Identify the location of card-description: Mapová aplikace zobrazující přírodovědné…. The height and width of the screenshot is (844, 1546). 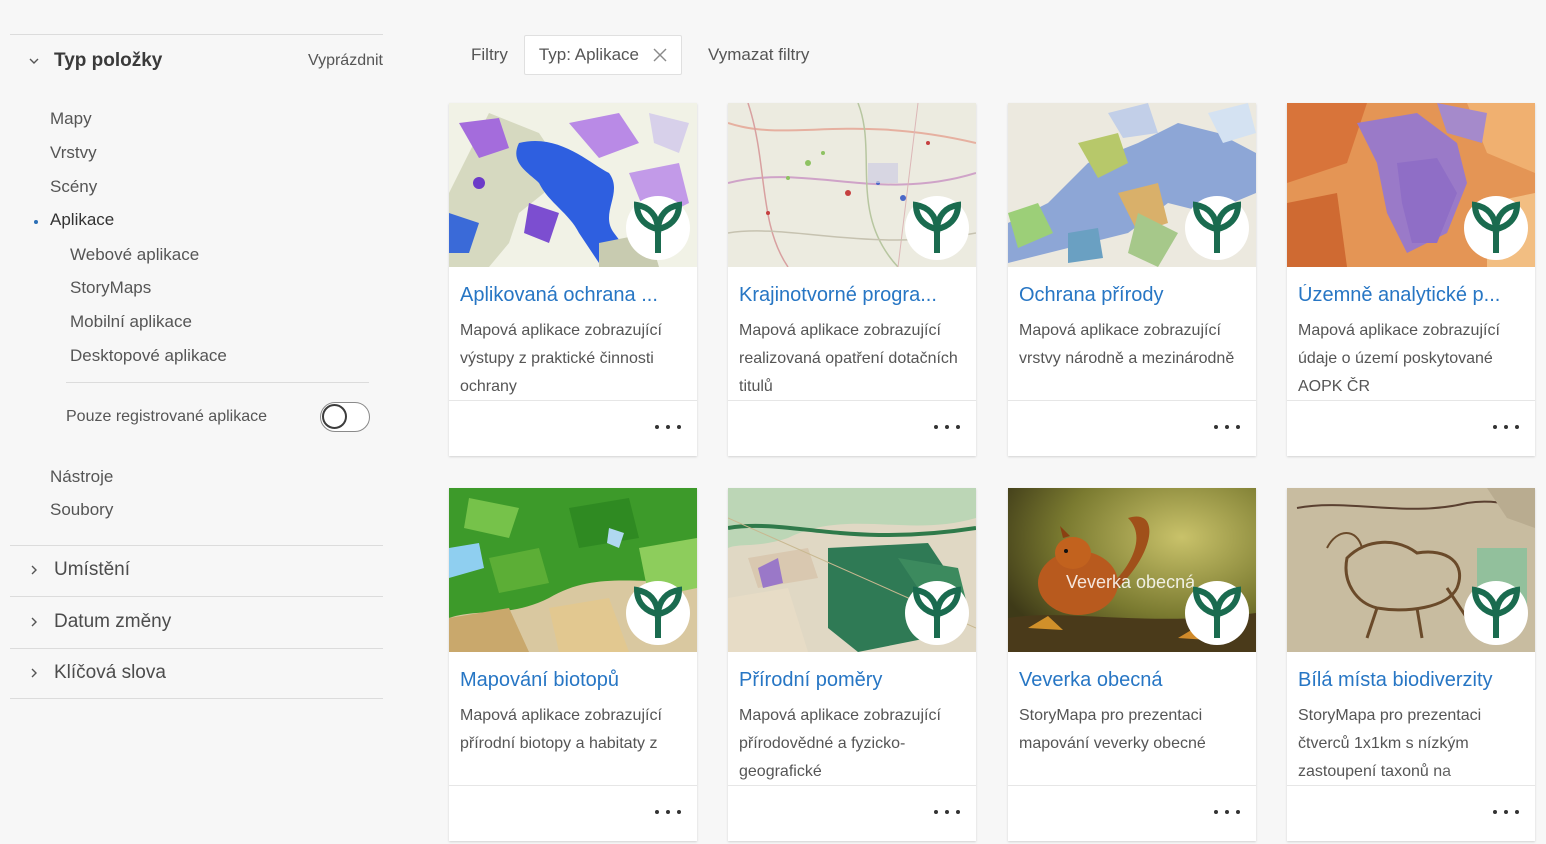
(854, 744).